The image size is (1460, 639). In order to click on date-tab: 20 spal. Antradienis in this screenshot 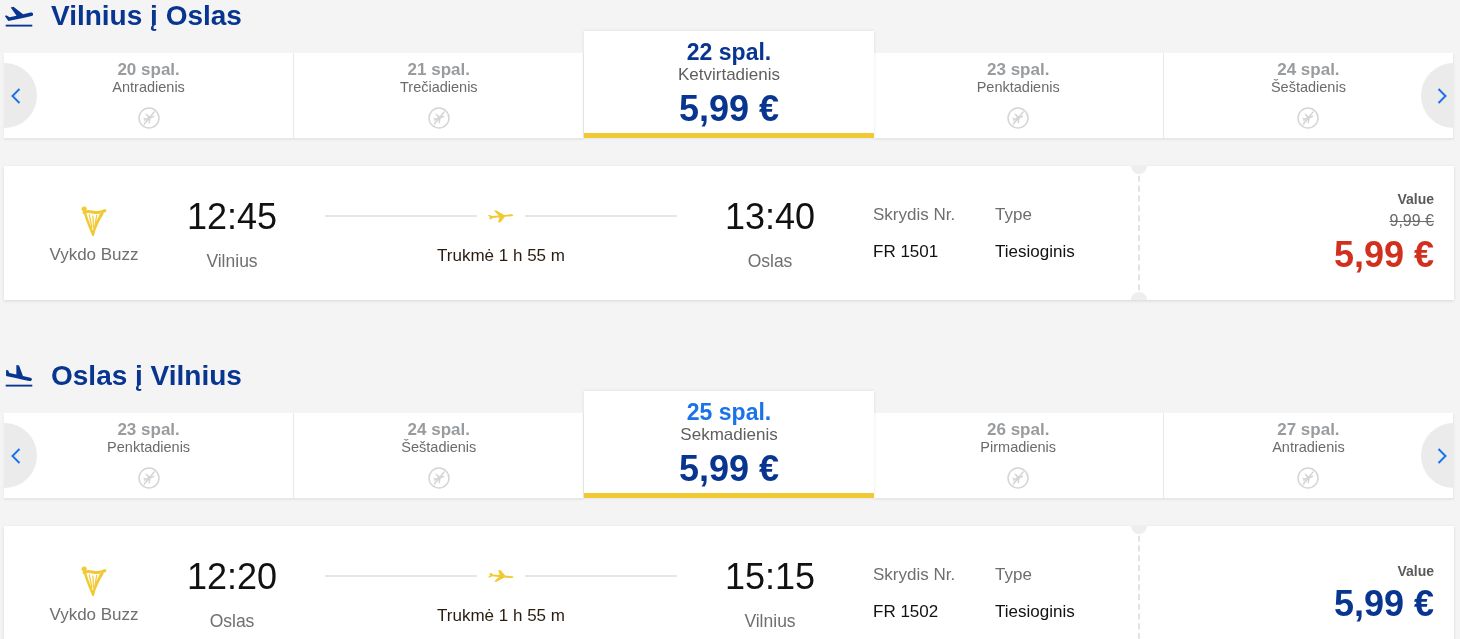, I will do `click(149, 95)`.